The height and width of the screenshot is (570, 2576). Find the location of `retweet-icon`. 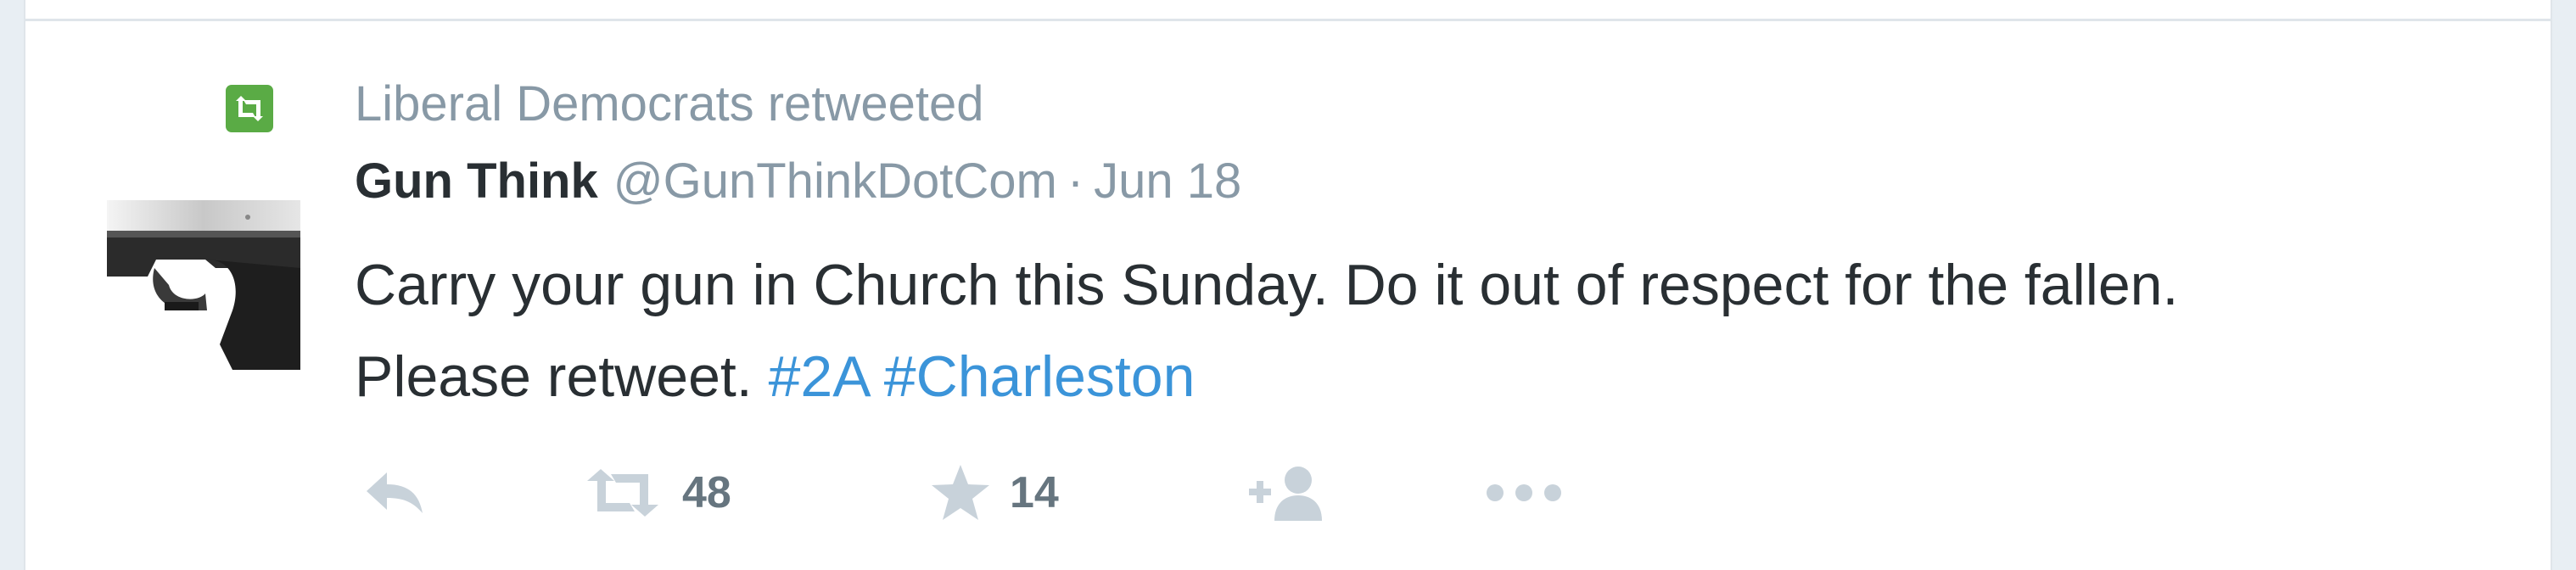

retweet-icon is located at coordinates (623, 492).